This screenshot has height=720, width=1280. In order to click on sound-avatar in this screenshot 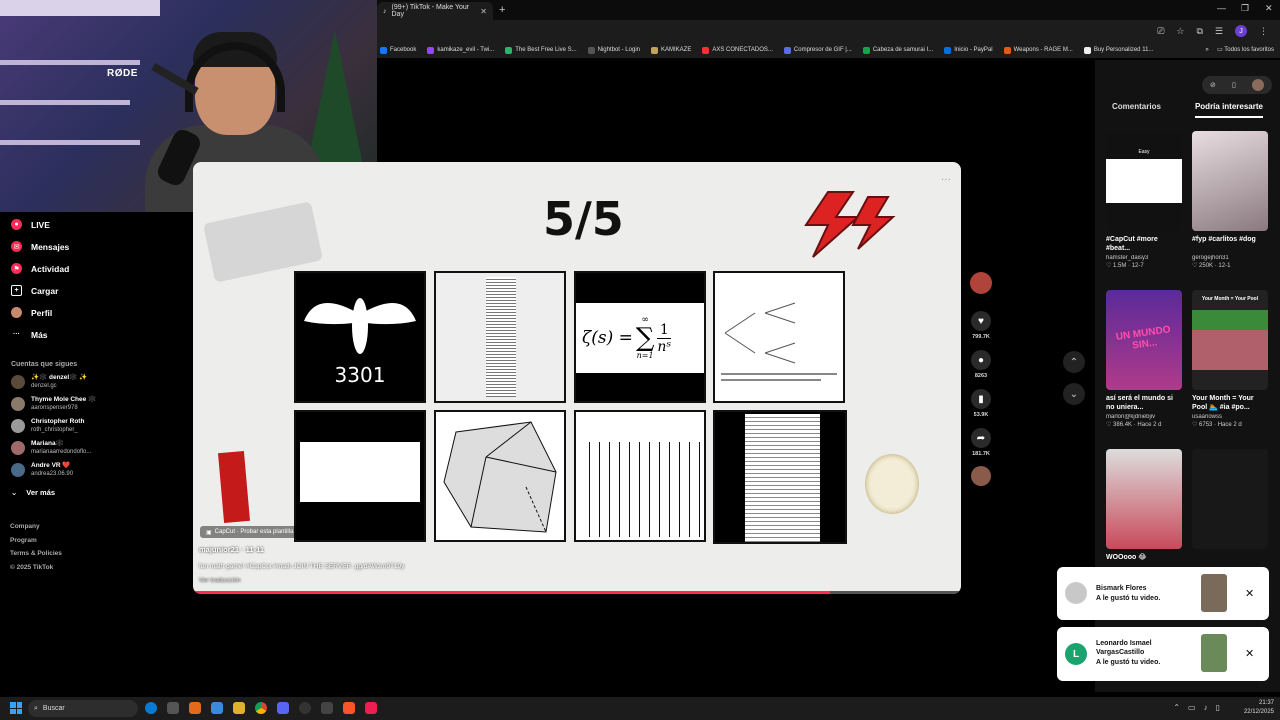, I will do `click(981, 476)`.